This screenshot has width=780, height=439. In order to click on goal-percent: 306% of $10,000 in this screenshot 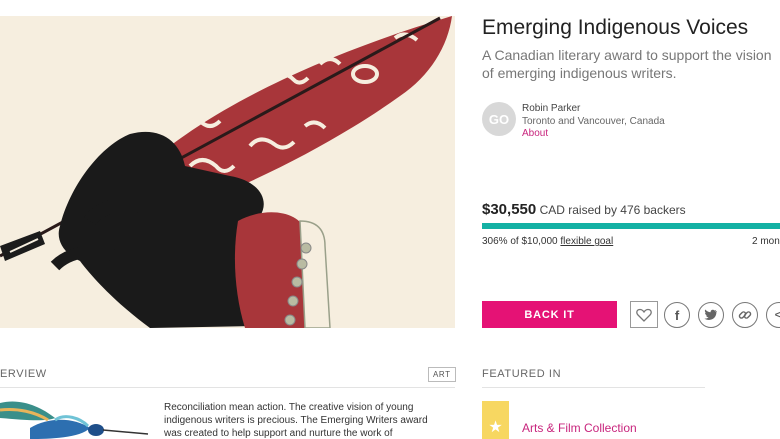, I will do `click(520, 241)`.